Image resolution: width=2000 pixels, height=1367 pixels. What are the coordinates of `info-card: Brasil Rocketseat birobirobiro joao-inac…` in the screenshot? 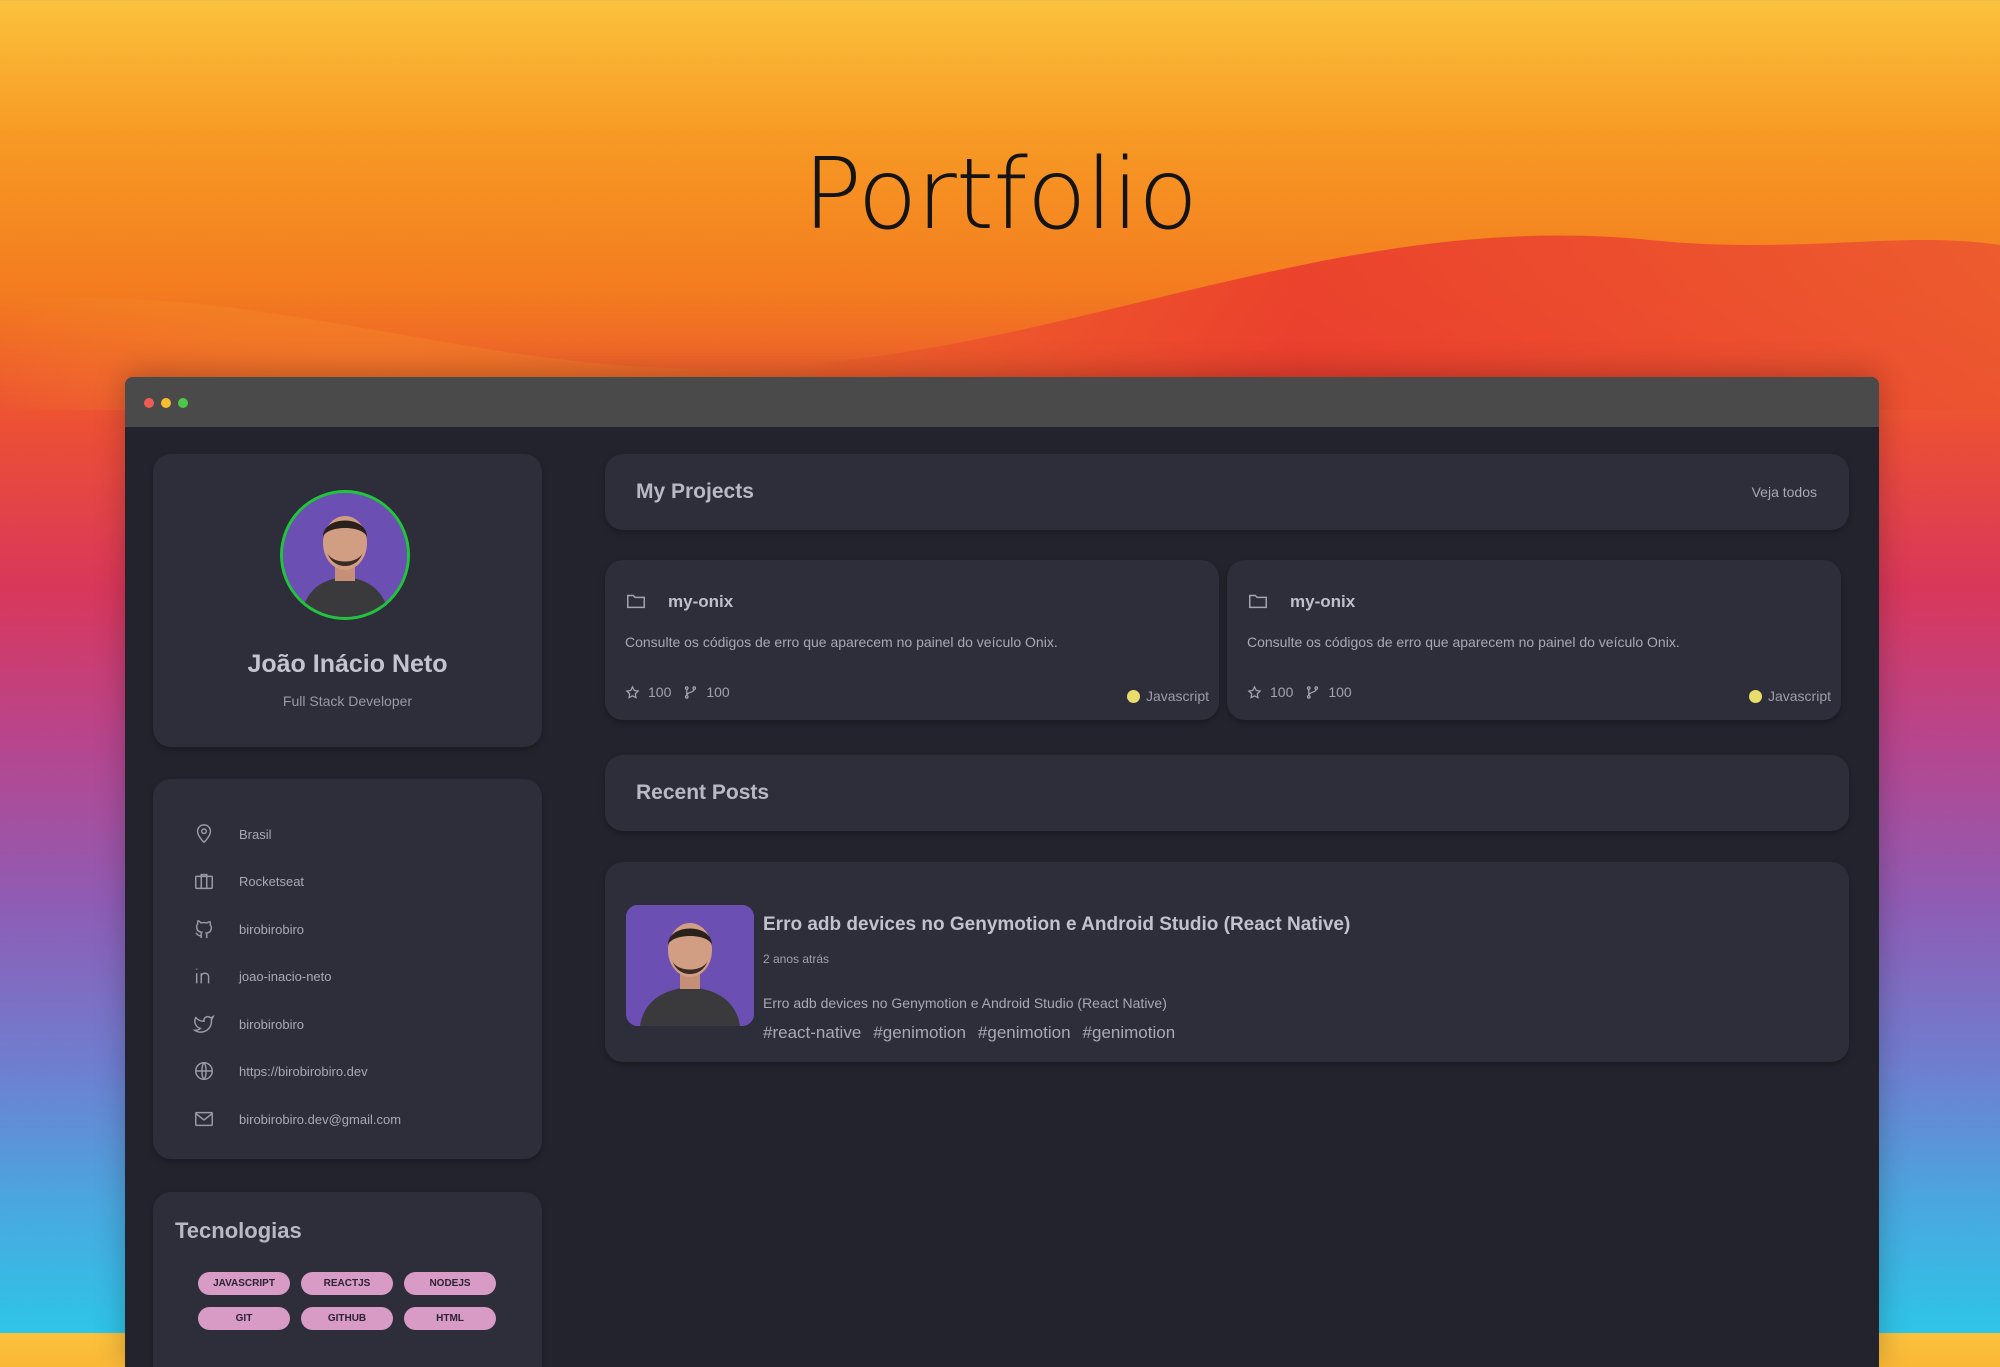 It's located at (347, 969).